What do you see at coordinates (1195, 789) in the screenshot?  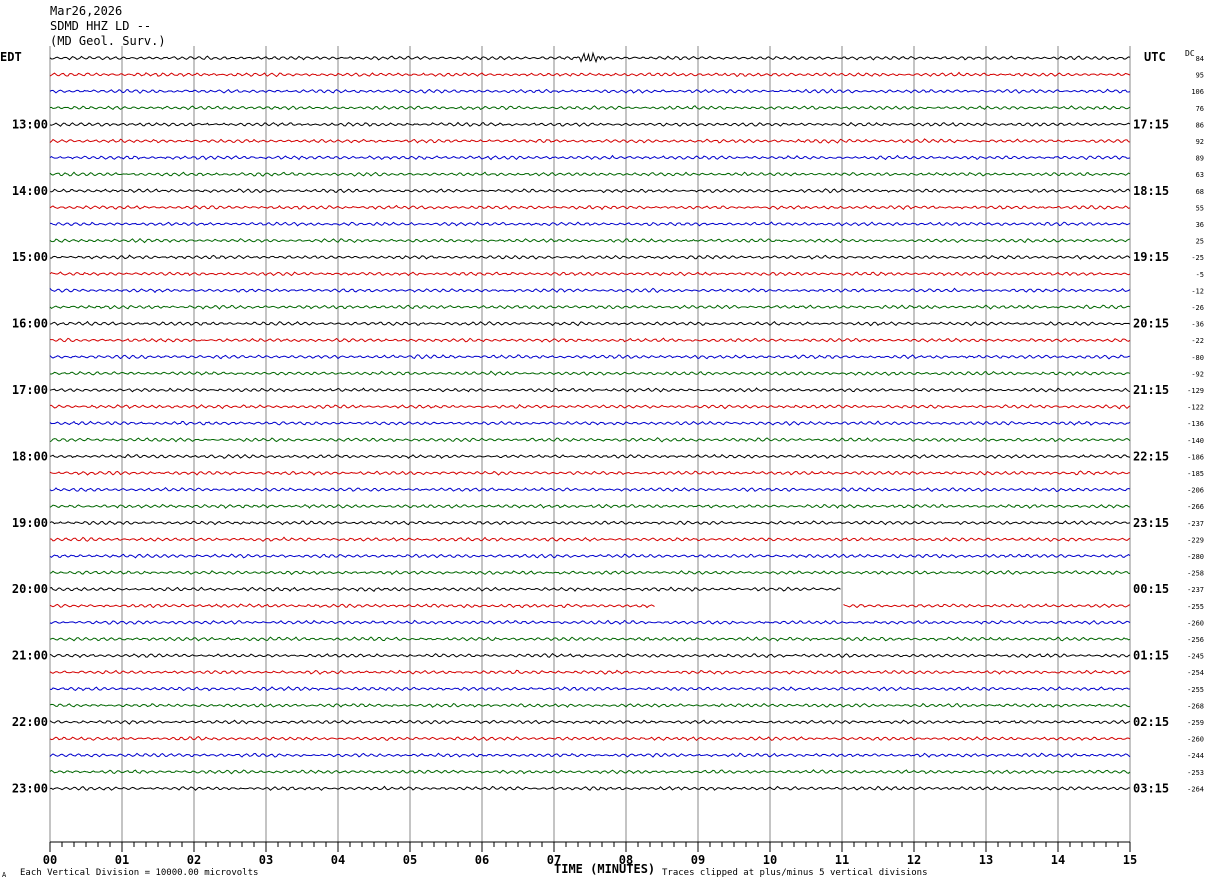 I see `dc-offset-value: -264` at bounding box center [1195, 789].